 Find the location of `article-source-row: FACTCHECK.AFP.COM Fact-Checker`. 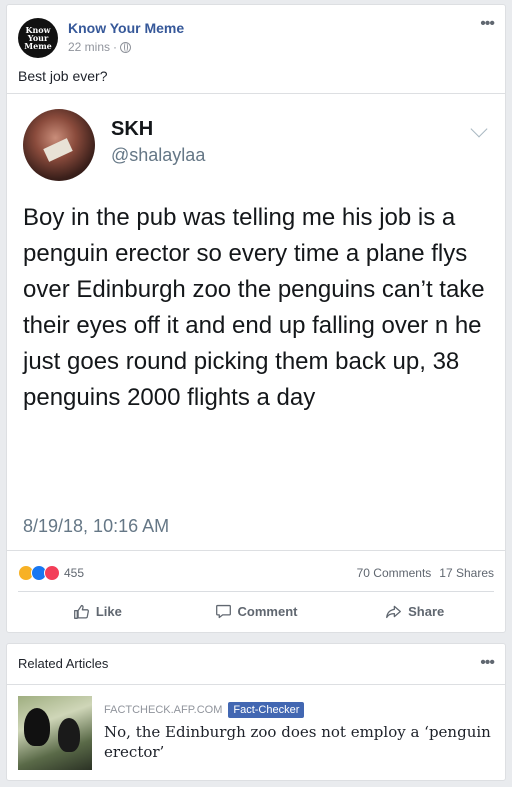

article-source-row: FACTCHECK.AFP.COM Fact-Checker is located at coordinates (204, 710).